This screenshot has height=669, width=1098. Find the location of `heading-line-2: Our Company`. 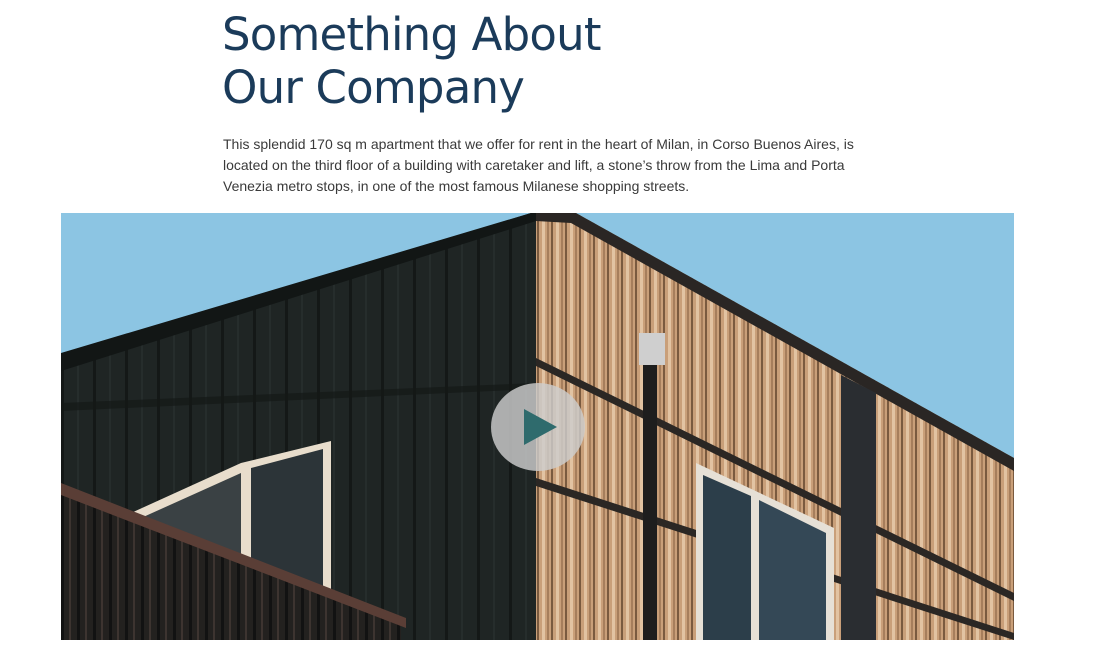

heading-line-2: Our Company is located at coordinates (373, 87).